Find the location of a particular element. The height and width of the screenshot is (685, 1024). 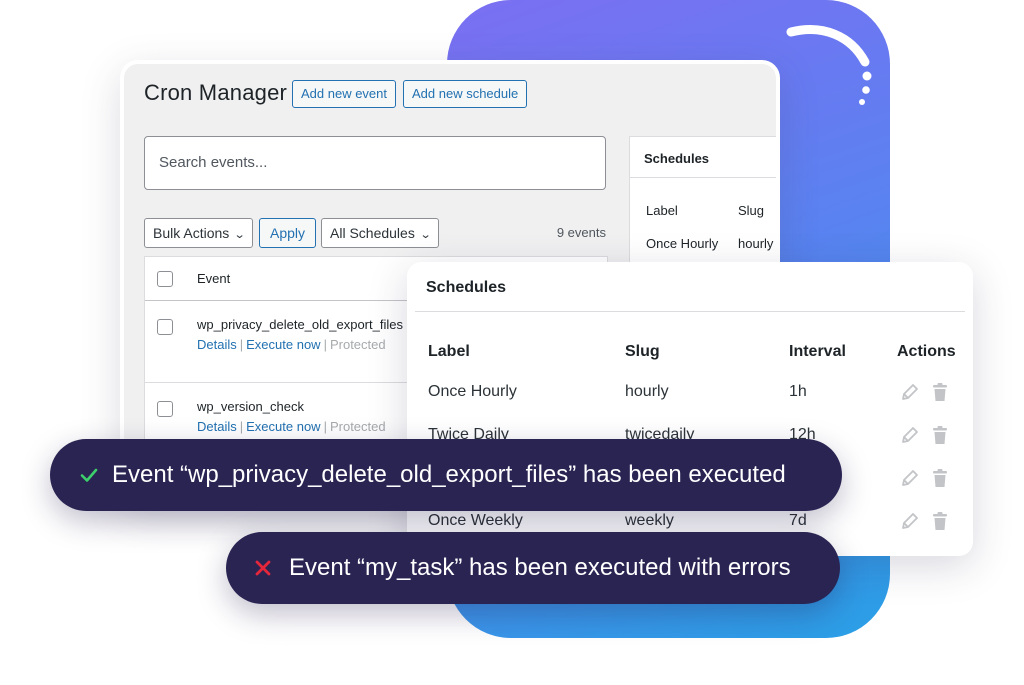

side-row-slug: hourly is located at coordinates (756, 243).